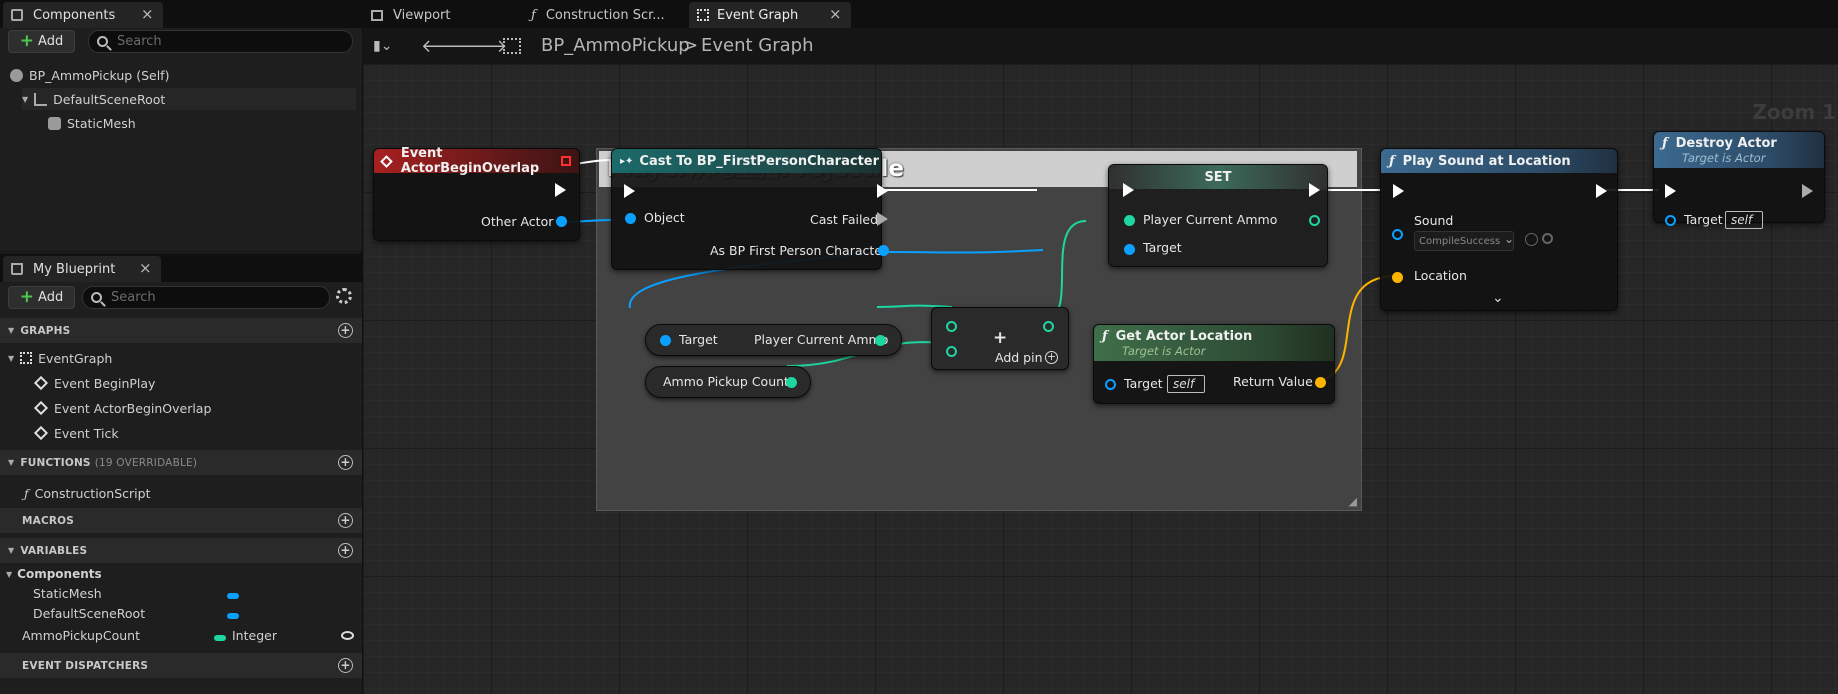 The width and height of the screenshot is (1838, 694). Describe the element at coordinates (254, 635) in the screenshot. I see `variable-type-label: Integer` at that location.